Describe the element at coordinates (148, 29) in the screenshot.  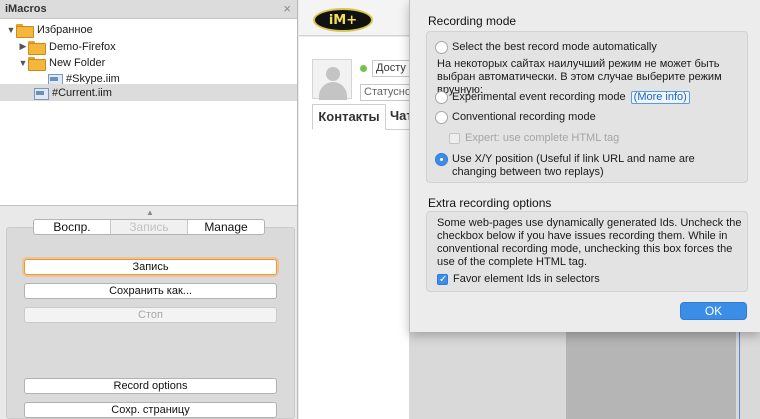
I see `tree-item-favorites: ▼ Избранное` at that location.